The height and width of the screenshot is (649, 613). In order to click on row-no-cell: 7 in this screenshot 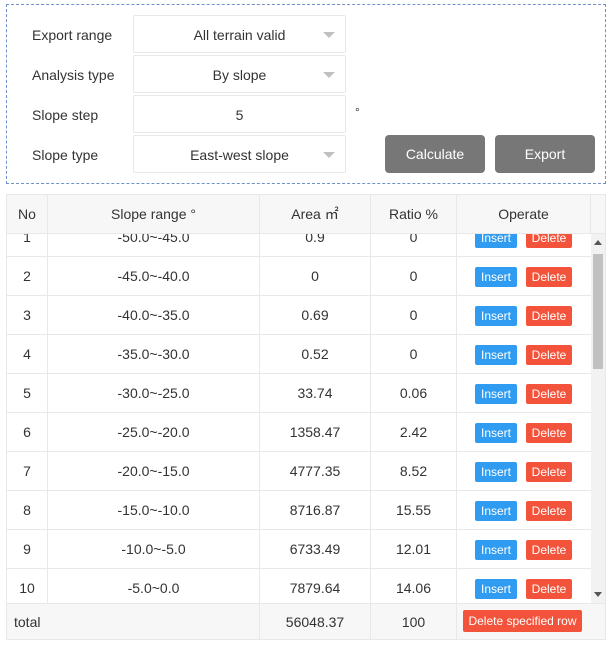, I will do `click(27, 471)`.